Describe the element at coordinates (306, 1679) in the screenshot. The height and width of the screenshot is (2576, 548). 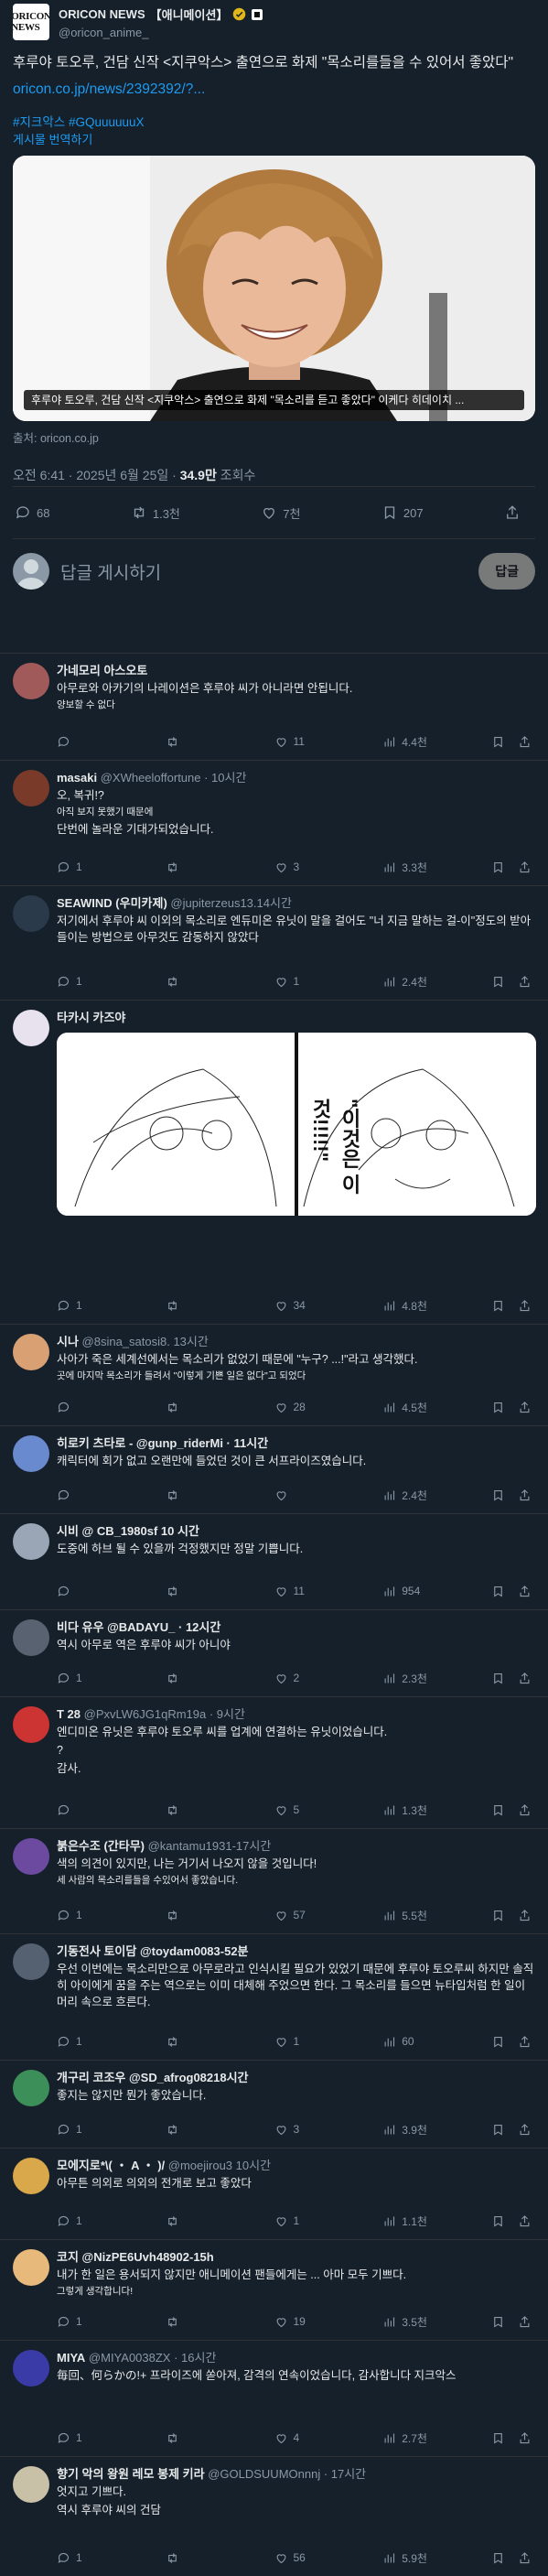
I see `heart-action: 2` at that location.